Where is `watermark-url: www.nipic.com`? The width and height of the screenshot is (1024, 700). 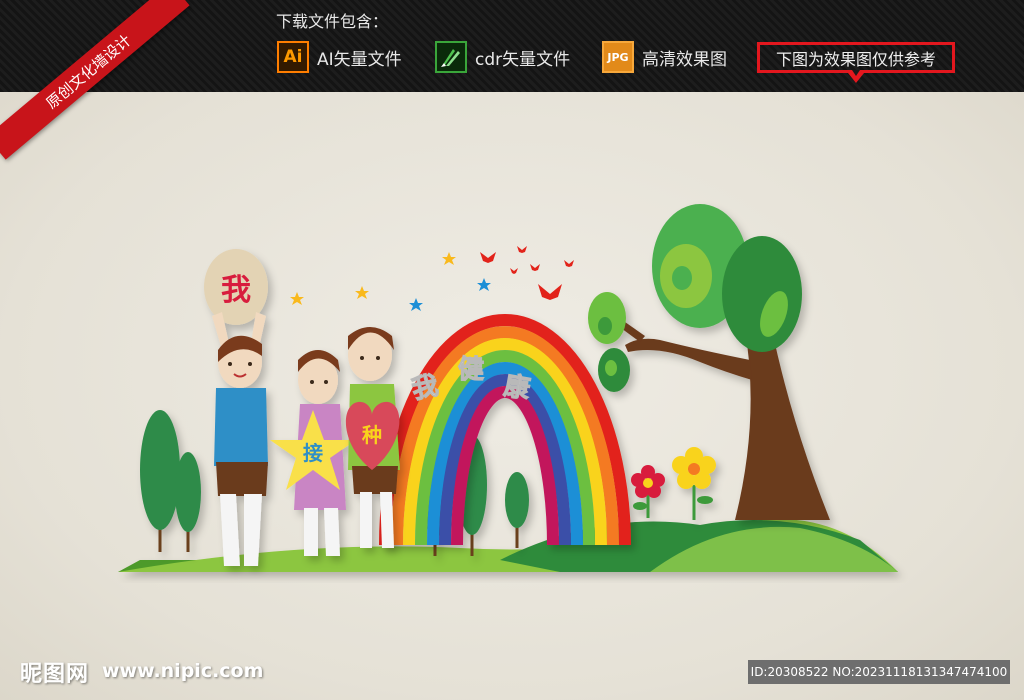
watermark-url: www.nipic.com is located at coordinates (182, 671).